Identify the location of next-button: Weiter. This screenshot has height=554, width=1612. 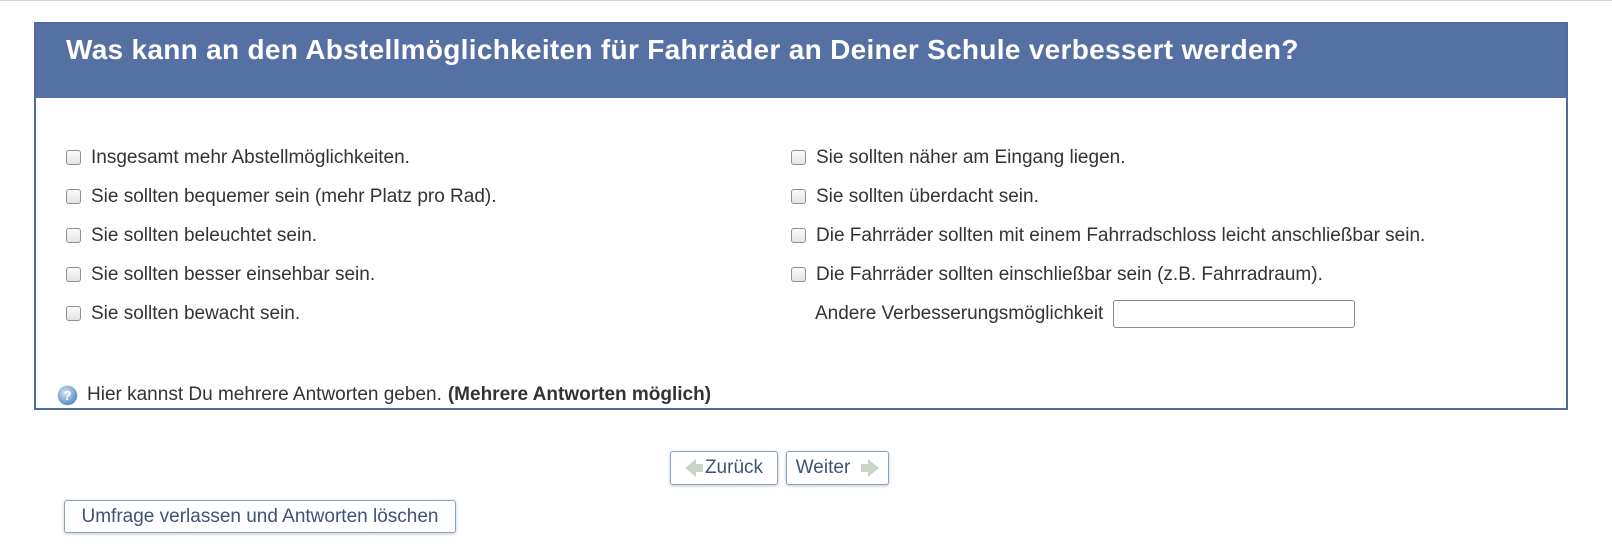
(837, 468).